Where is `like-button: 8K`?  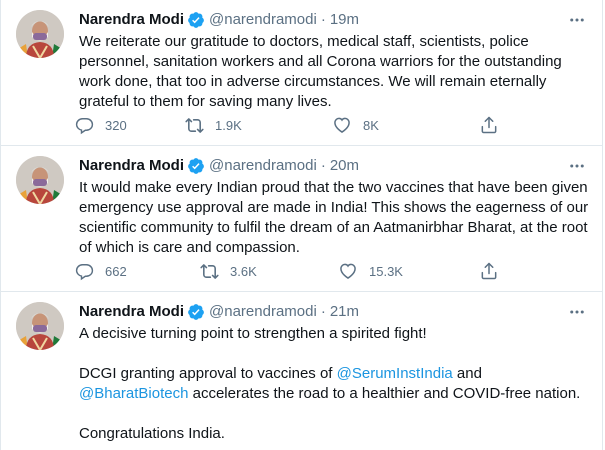 like-button: 8K is located at coordinates (355, 125).